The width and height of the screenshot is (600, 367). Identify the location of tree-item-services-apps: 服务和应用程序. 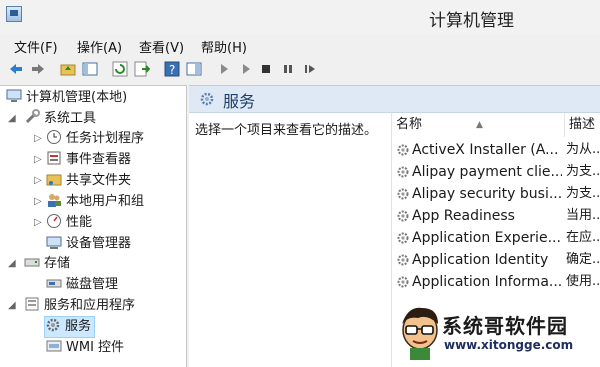
(79, 306).